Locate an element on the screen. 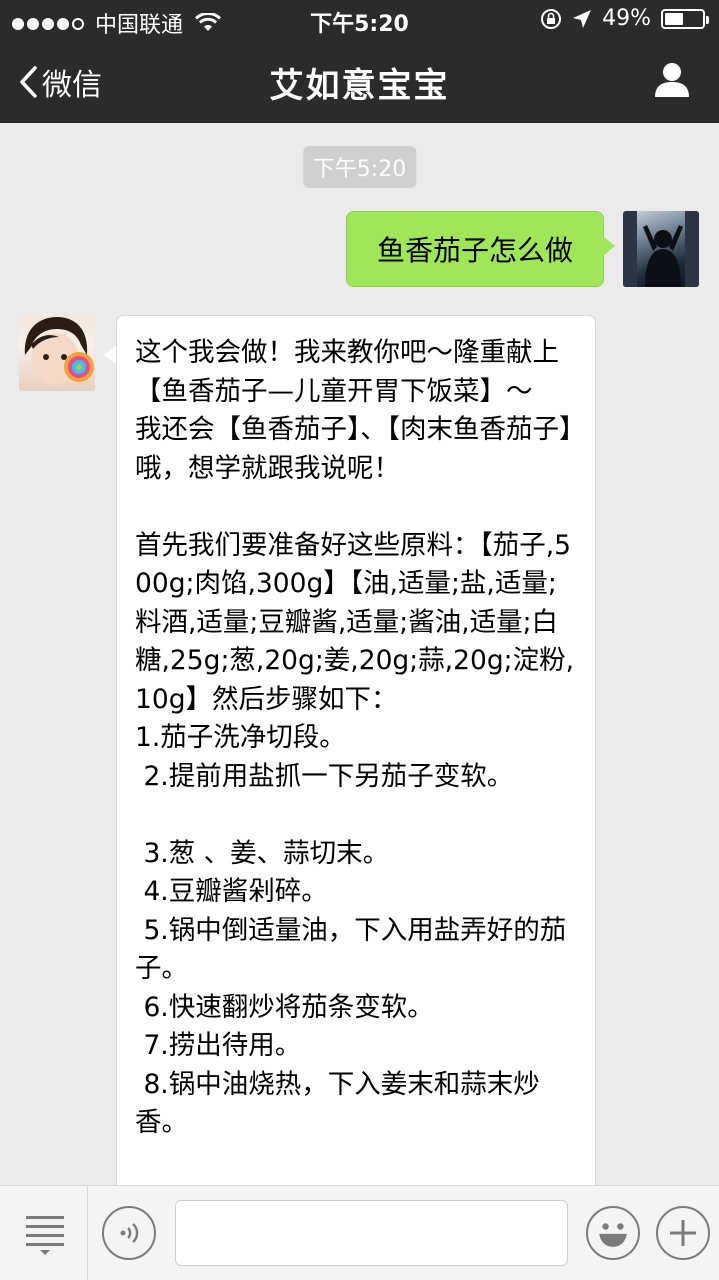  more-button is located at coordinates (683, 1233).